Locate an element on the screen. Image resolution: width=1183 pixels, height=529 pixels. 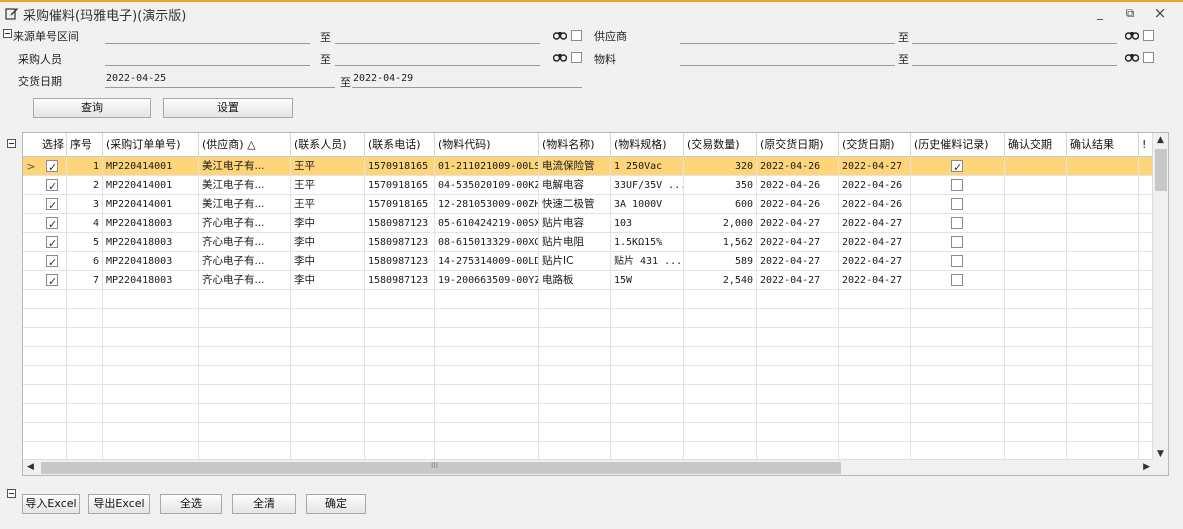
table-cell: 2,540 is located at coordinates (720, 280).